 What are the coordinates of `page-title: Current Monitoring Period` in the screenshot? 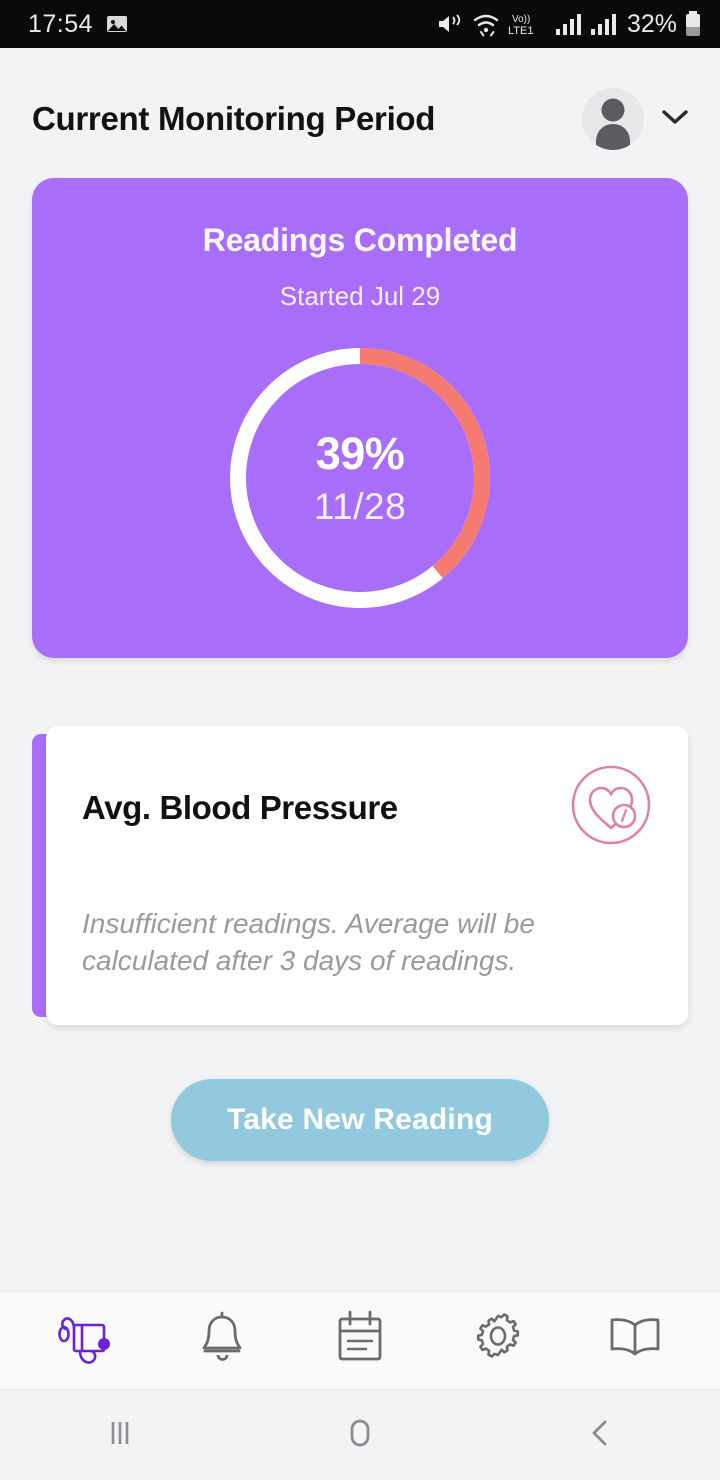 It's located at (234, 118).